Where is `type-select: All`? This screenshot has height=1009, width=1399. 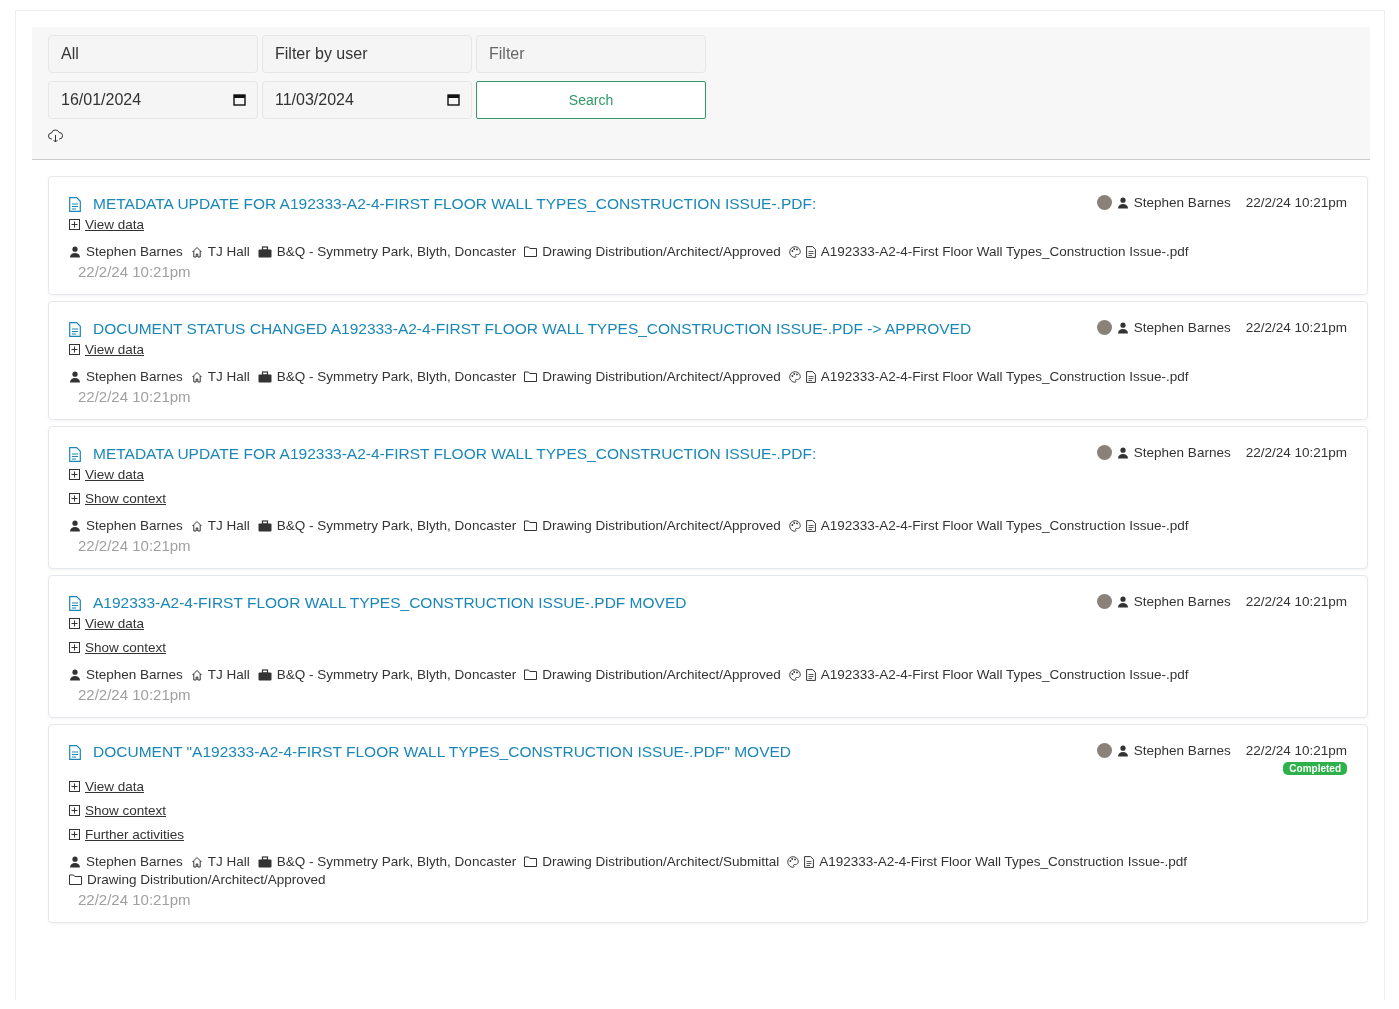
type-select: All is located at coordinates (153, 54).